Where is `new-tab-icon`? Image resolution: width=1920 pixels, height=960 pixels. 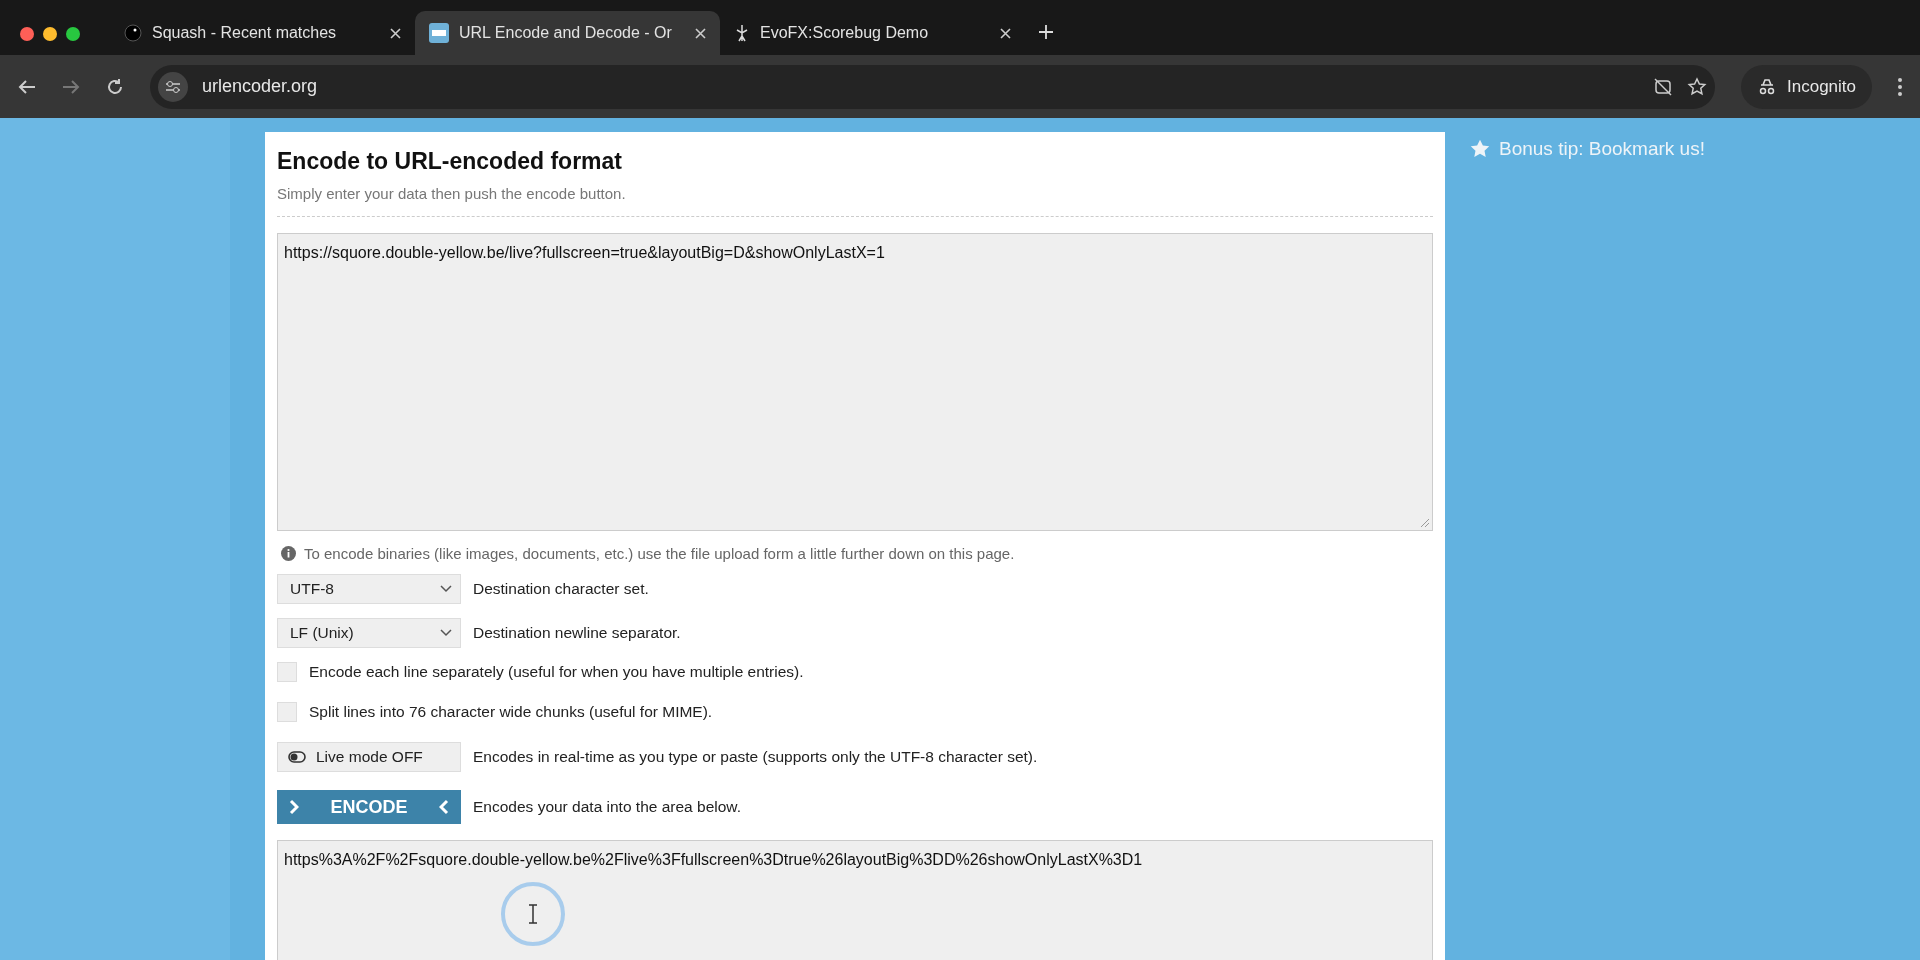
new-tab-icon is located at coordinates (1046, 32).